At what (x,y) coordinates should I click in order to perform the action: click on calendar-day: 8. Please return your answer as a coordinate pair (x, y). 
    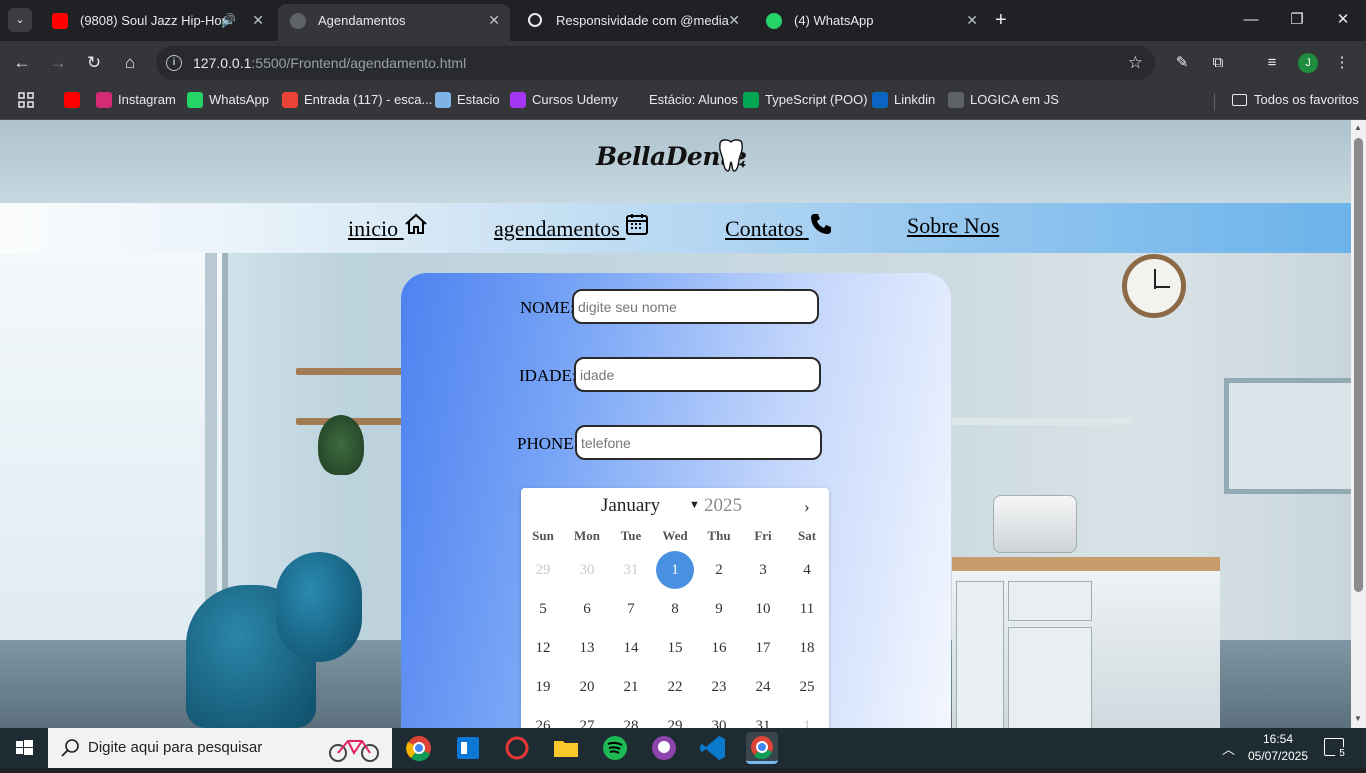
    Looking at the image, I should click on (675, 609).